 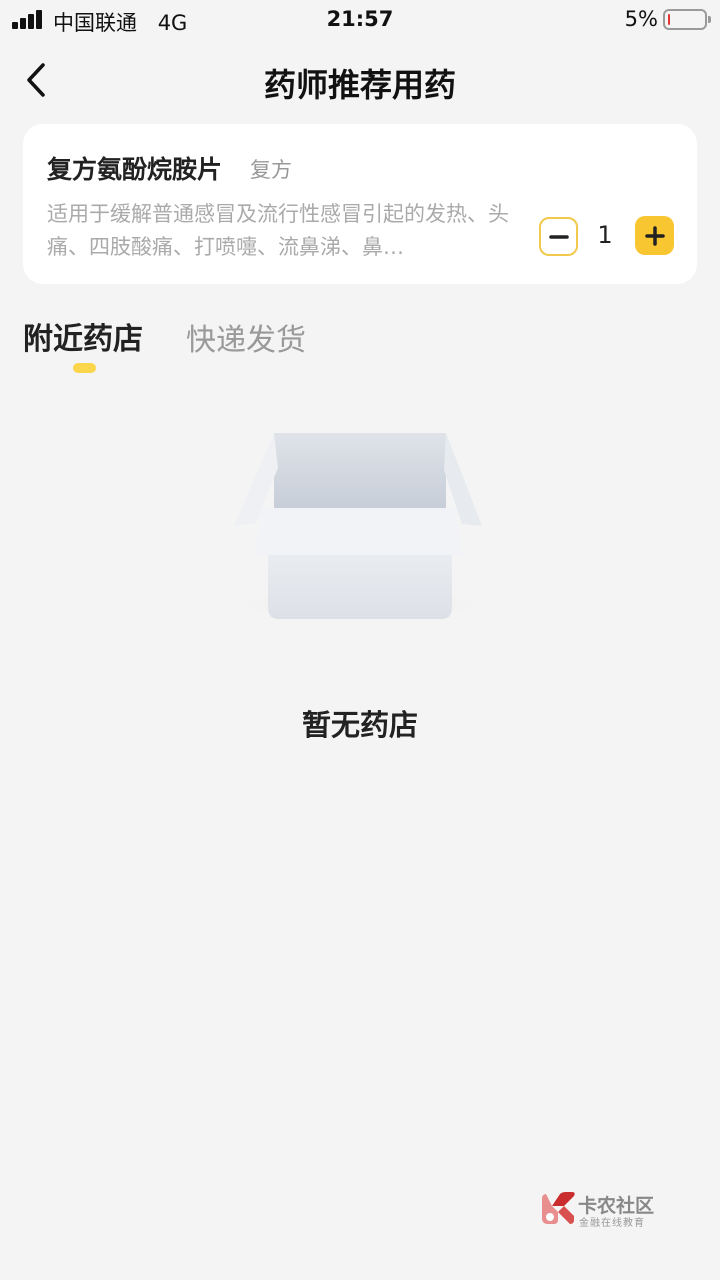 What do you see at coordinates (359, 725) in the screenshot?
I see `empty-state-message: 暂无药店` at bounding box center [359, 725].